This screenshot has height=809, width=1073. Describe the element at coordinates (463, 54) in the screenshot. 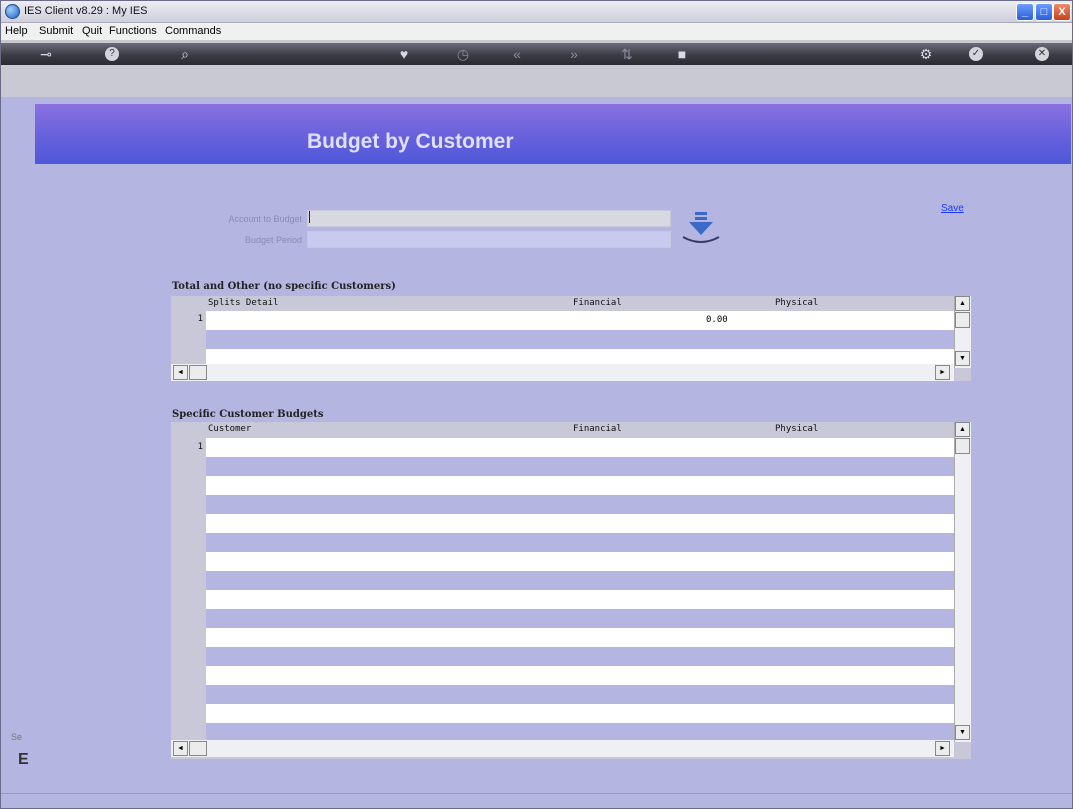

I see `history-icon: ◷` at that location.